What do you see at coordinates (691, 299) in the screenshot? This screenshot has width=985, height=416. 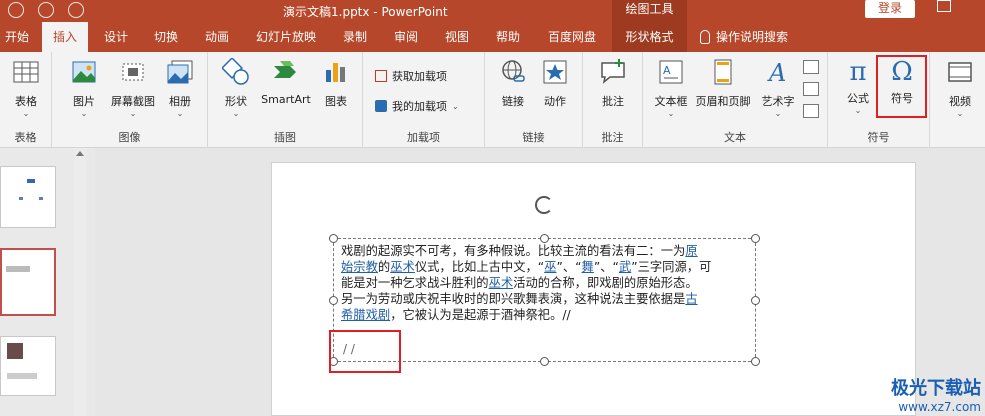 I see `text-link: 古` at bounding box center [691, 299].